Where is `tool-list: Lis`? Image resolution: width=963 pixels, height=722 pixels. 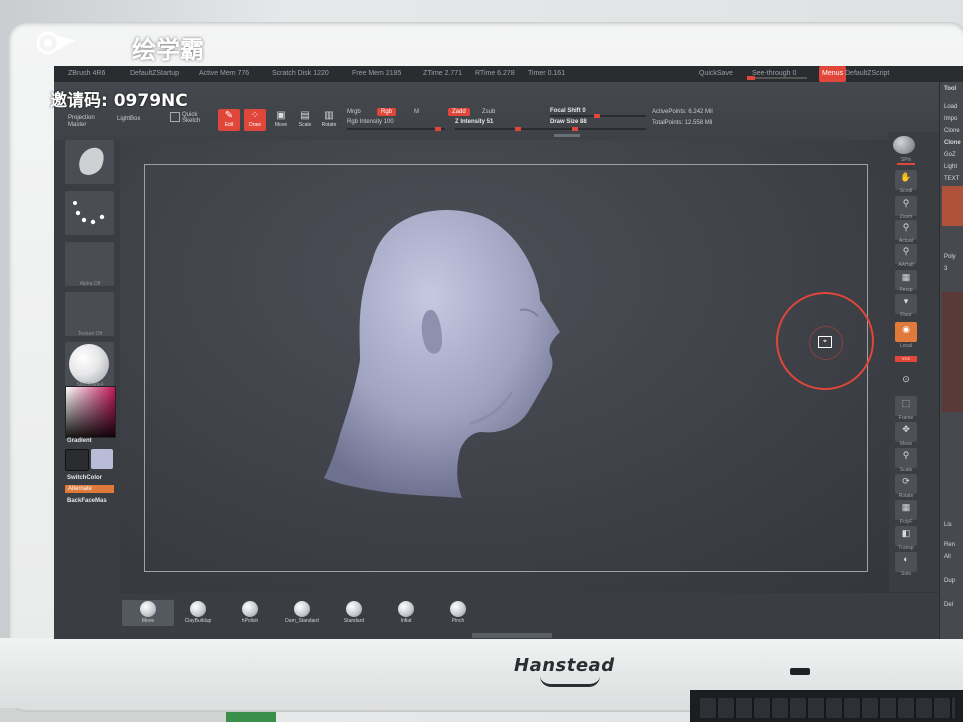 tool-list: Lis is located at coordinates (948, 525).